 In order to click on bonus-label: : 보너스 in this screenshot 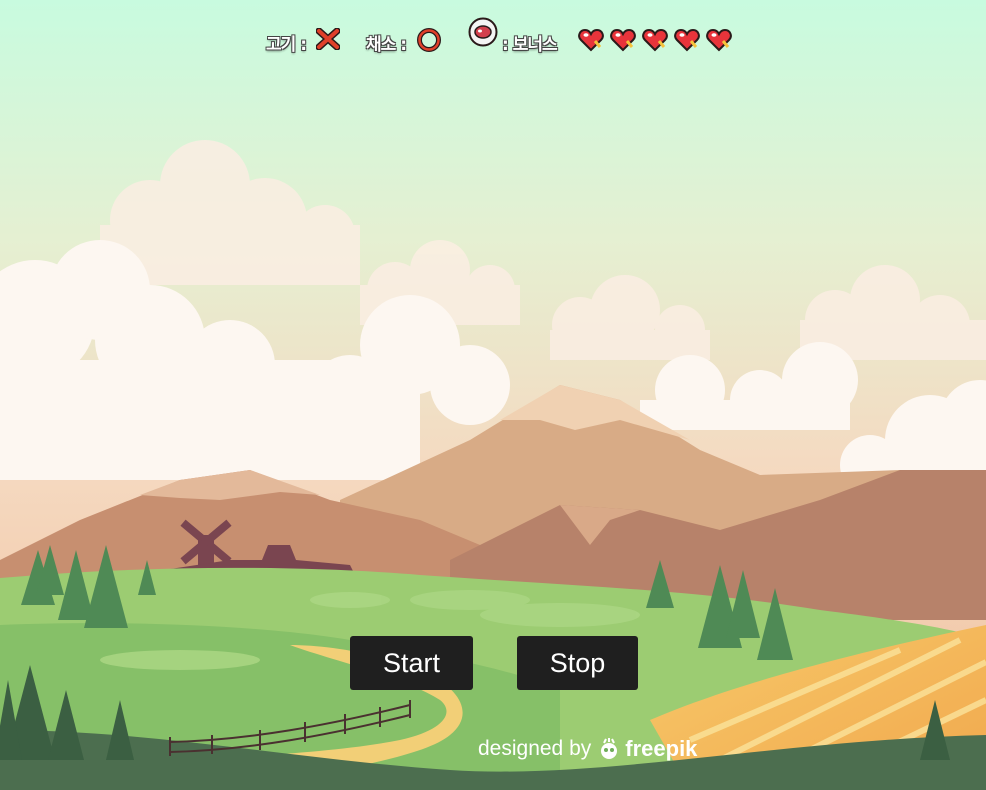, I will do `click(530, 45)`.